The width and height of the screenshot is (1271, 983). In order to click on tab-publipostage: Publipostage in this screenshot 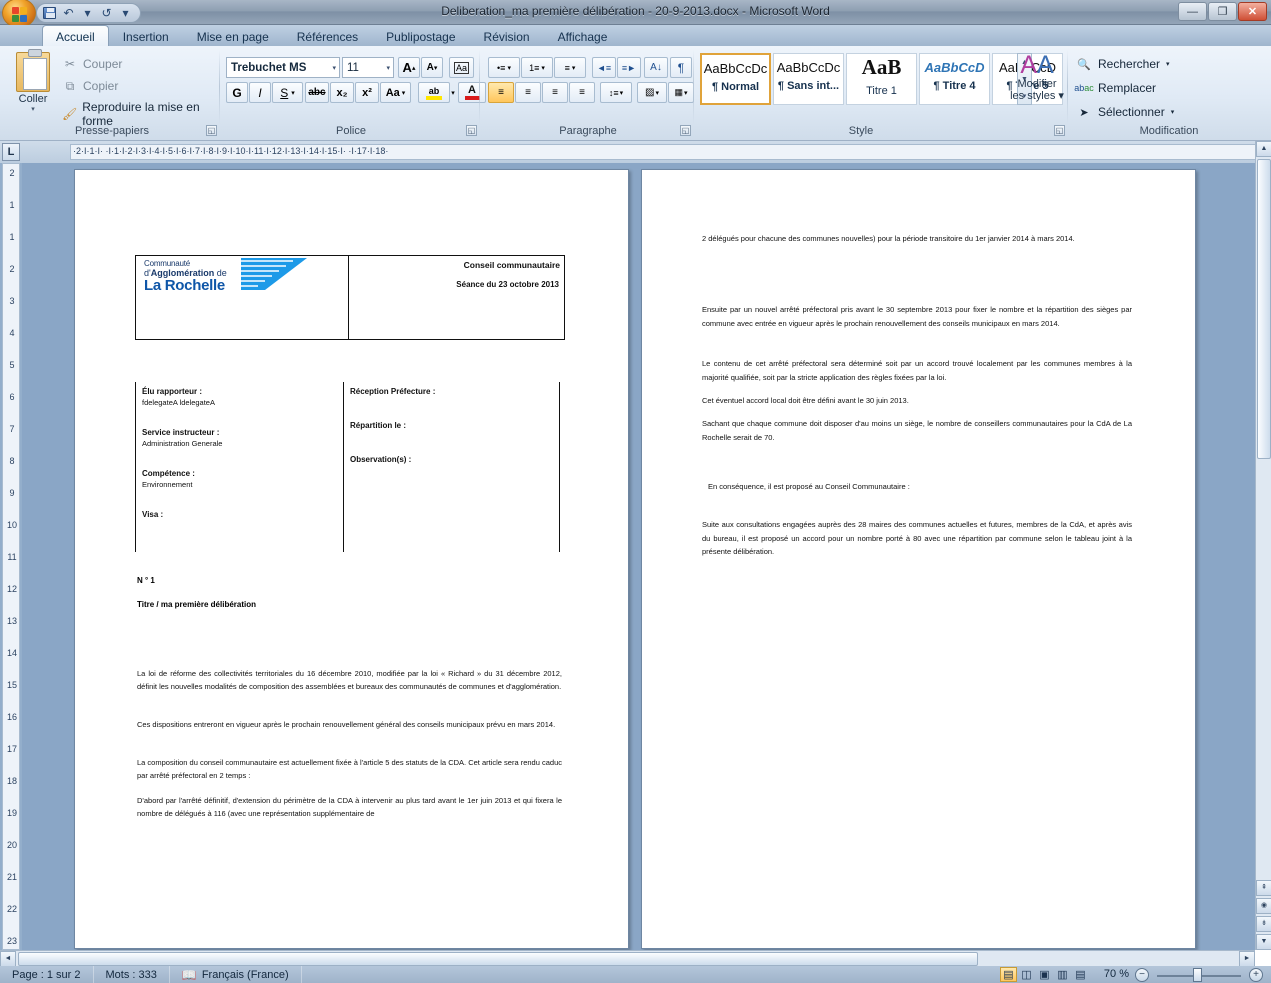, I will do `click(420, 35)`.